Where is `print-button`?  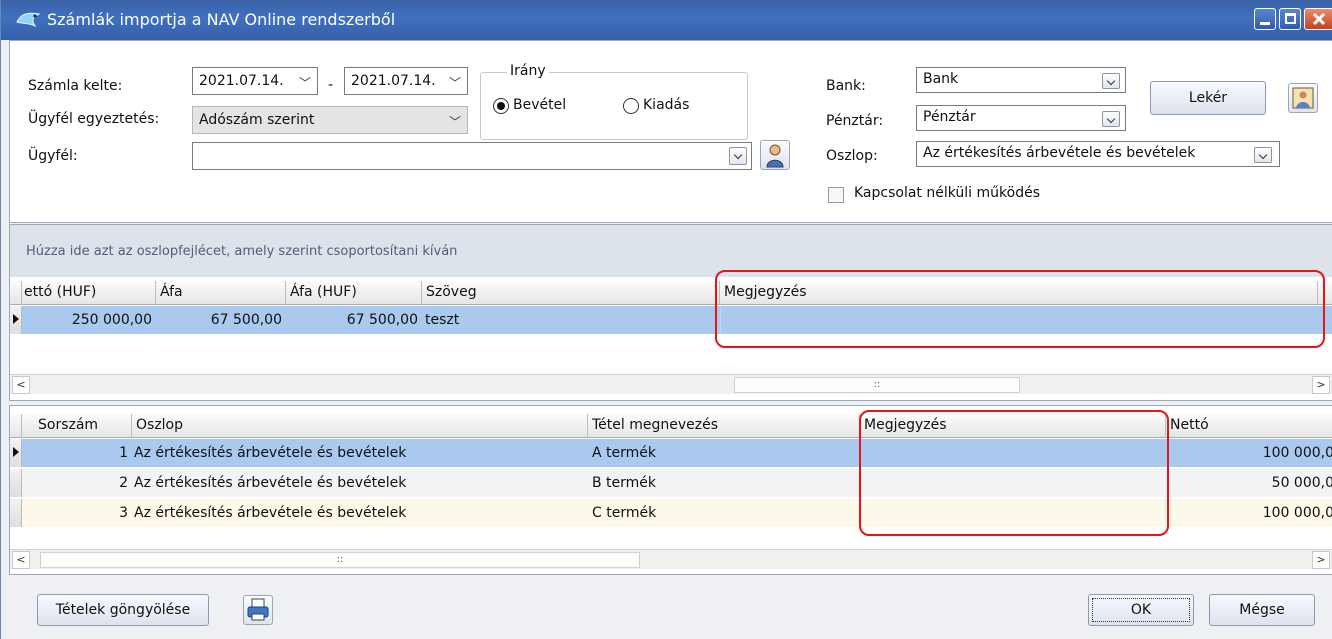 print-button is located at coordinates (258, 610).